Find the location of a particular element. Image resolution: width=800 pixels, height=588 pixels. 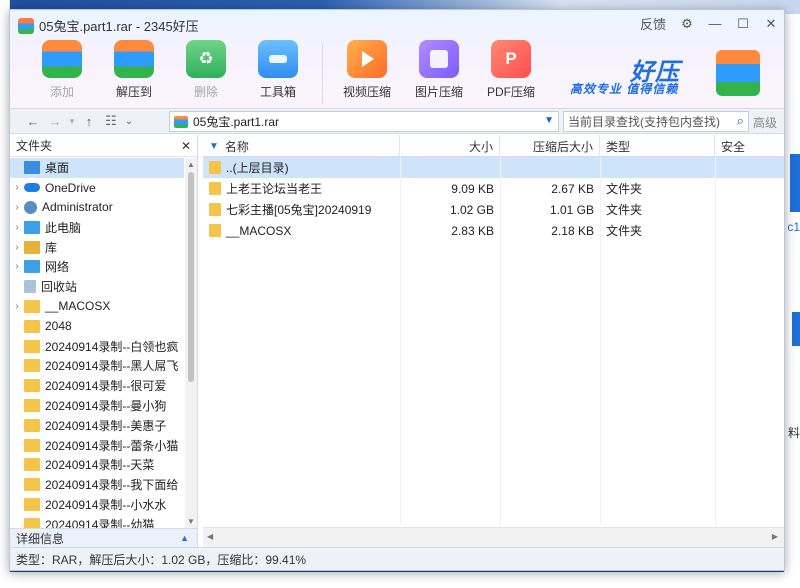

scroll-up-icon: ▲ is located at coordinates (191, 164).